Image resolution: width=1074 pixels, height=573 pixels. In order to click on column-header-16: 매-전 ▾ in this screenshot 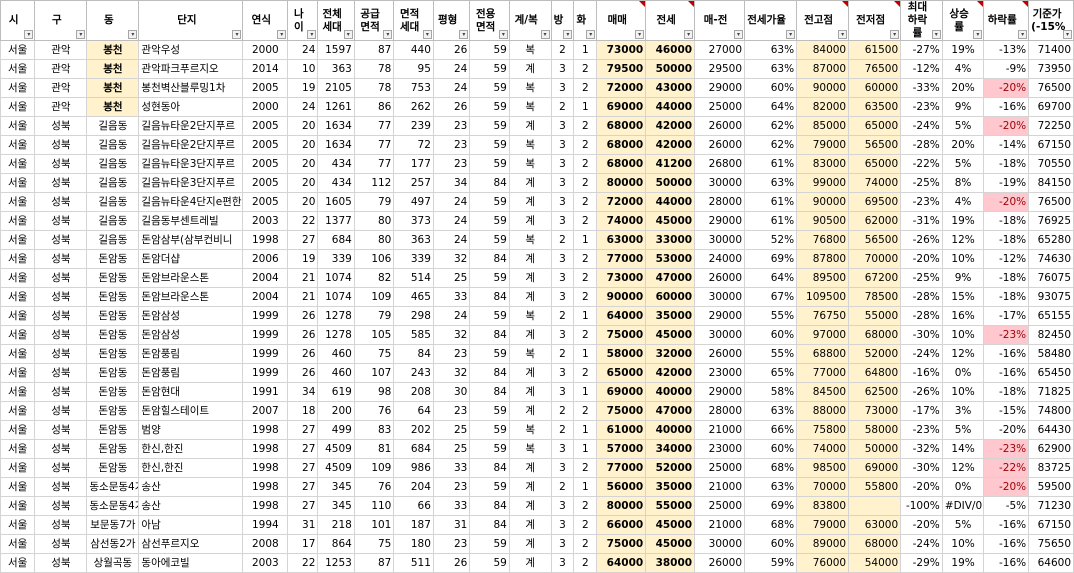, I will do `click(720, 20)`.